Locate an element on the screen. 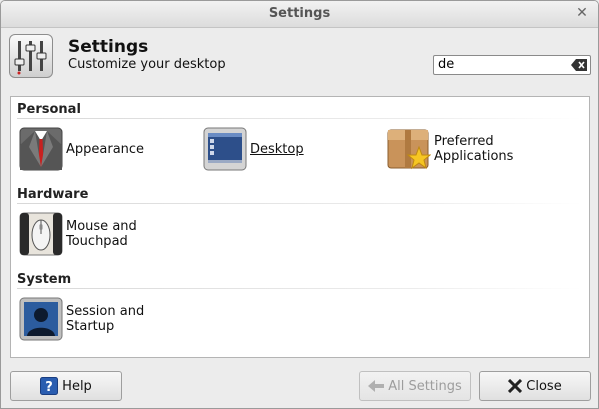 This screenshot has height=409, width=599. close-label: Close is located at coordinates (544, 386).